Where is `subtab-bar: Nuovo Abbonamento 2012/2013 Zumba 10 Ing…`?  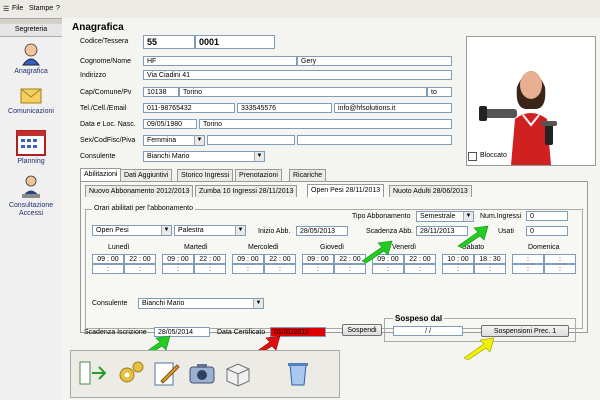
subtab-bar: Nuovo Abbonamento 2012/2013 Zumba 10 Ing… is located at coordinates (330, 190).